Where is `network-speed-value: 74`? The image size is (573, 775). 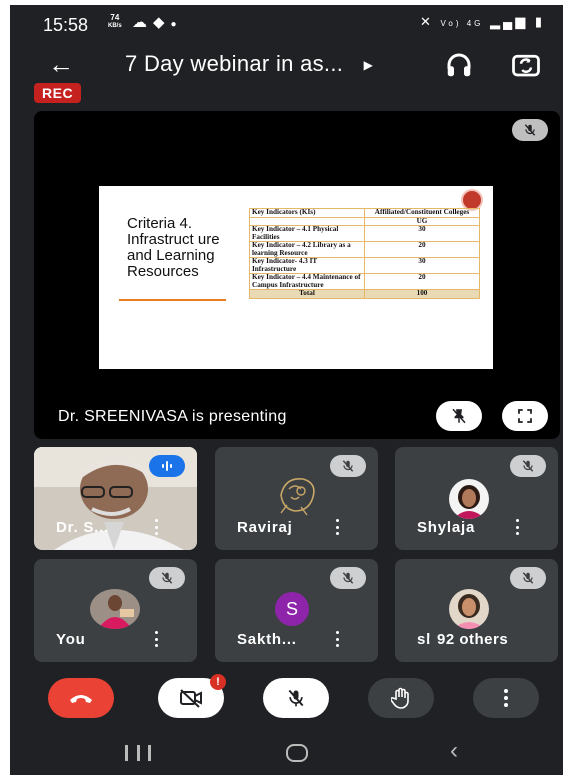 network-speed-value: 74 is located at coordinates (115, 17).